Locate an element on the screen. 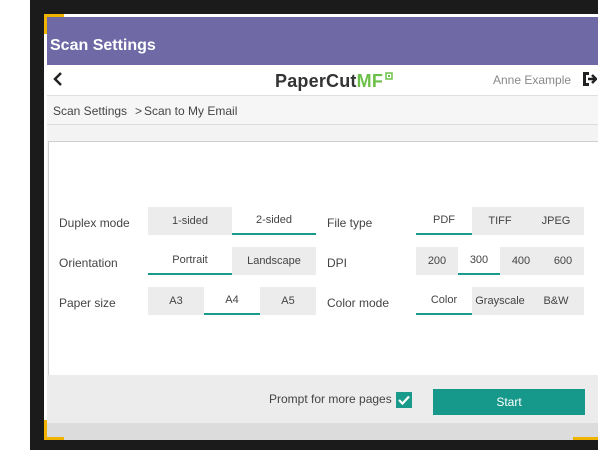 The image size is (598, 450). app-bar: PaperCutMF Anne Example is located at coordinates (322, 80).